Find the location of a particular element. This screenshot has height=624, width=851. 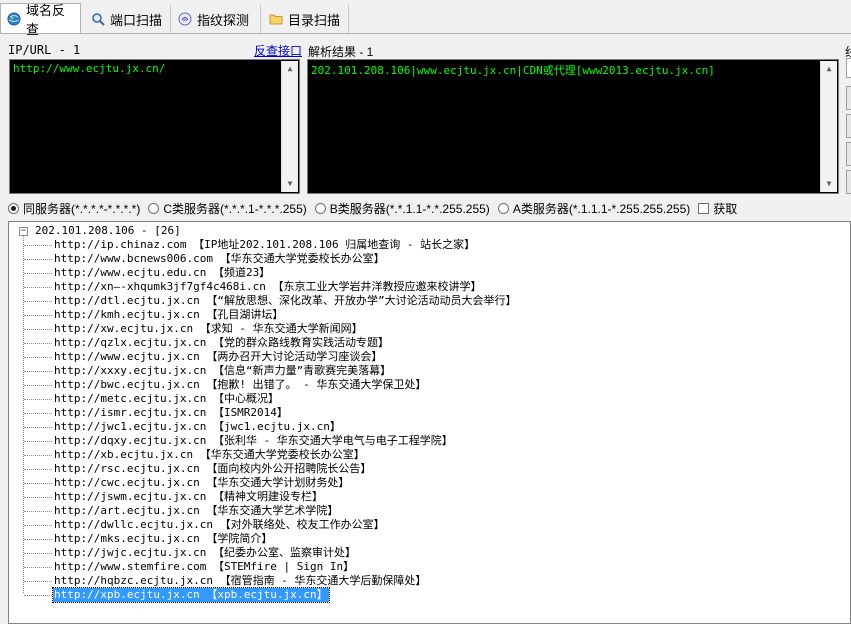

tab-port-scan: 端口扫描 is located at coordinates (128, 19).